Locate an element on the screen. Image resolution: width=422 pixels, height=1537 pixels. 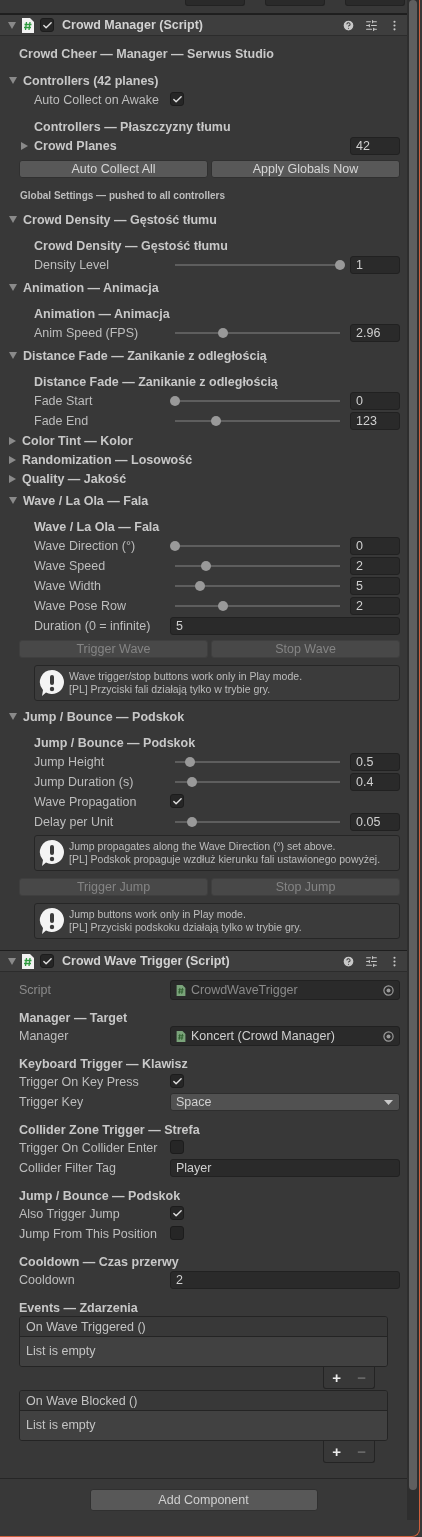
field-label: Auto Collect on Awake is located at coordinates (96, 100).